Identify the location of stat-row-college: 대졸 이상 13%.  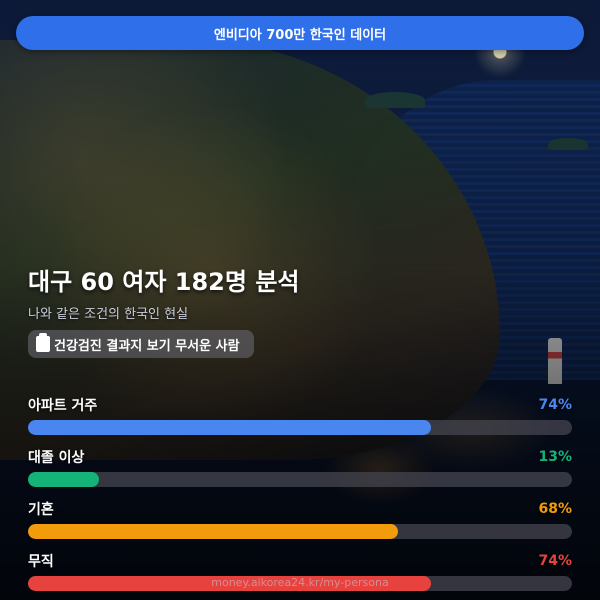
(300, 466).